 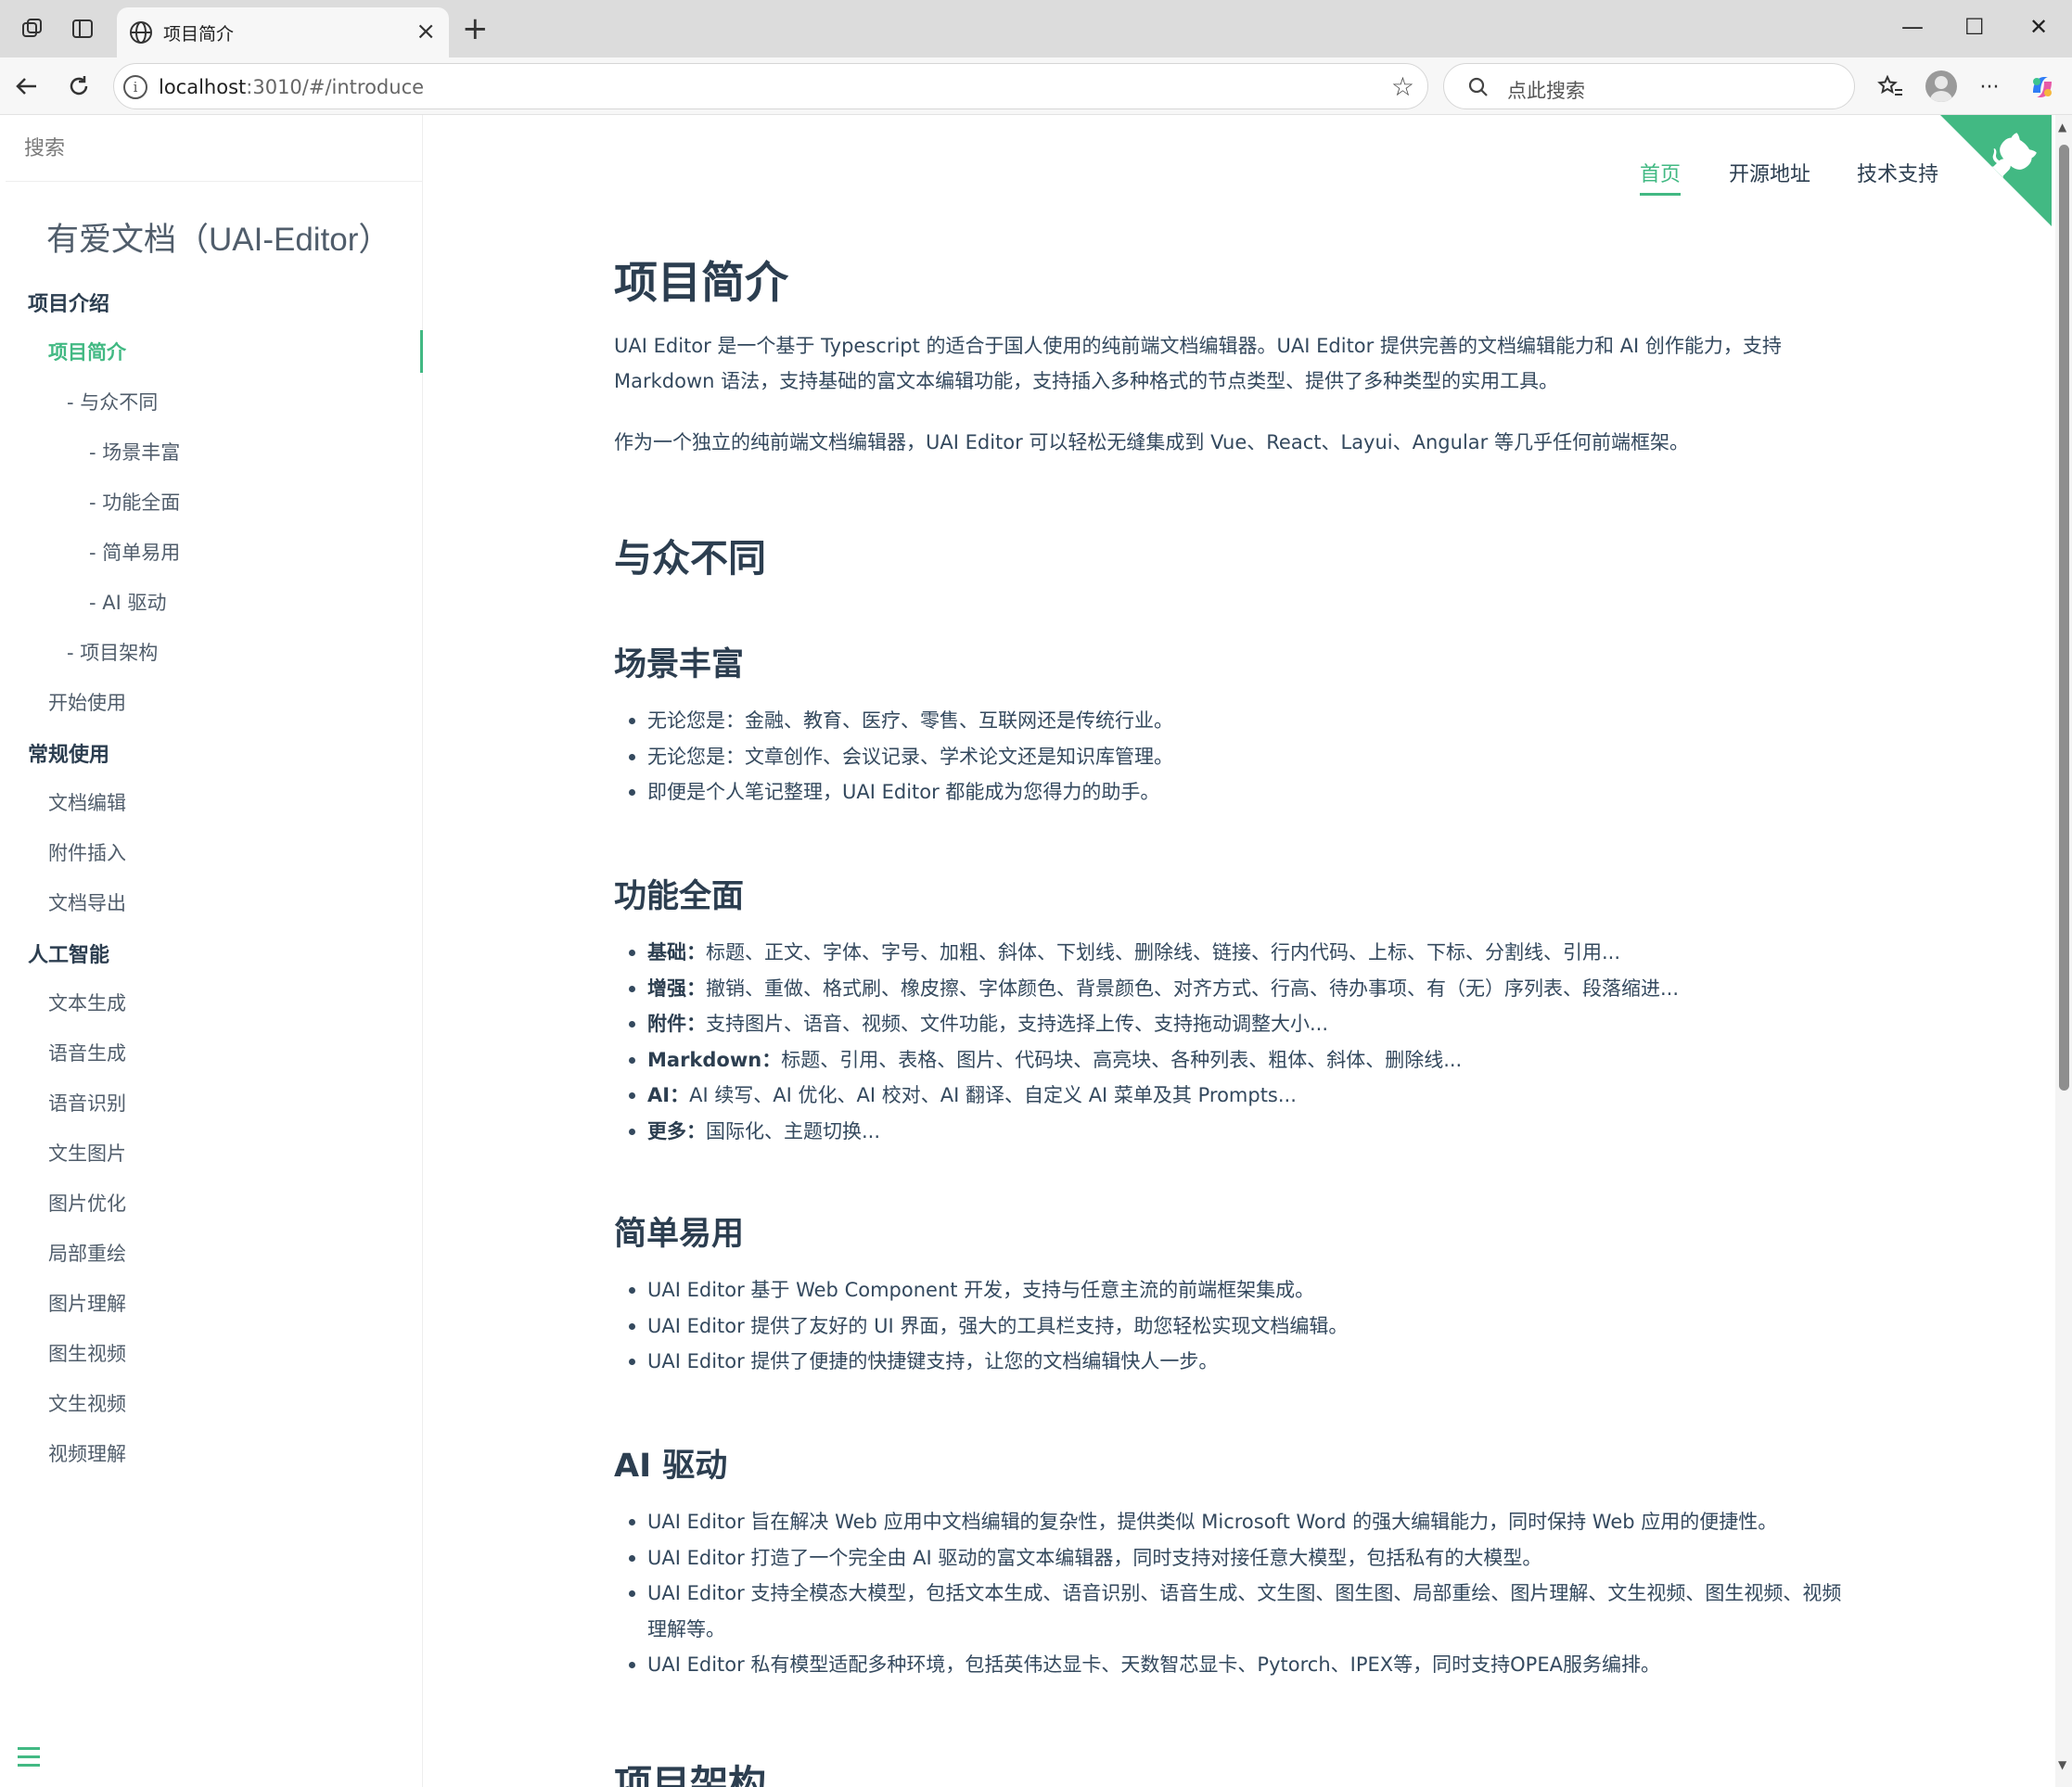 What do you see at coordinates (134, 452) in the screenshot?
I see `sidebar-item: - 场景丰富` at bounding box center [134, 452].